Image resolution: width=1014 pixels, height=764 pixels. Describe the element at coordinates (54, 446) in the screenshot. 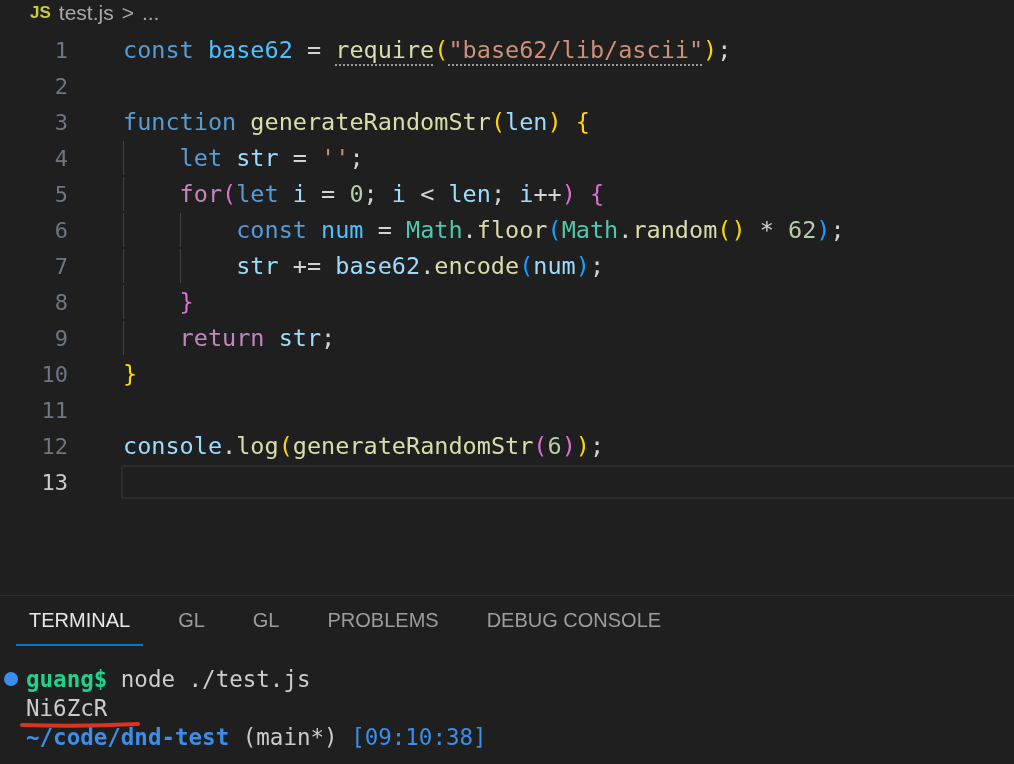

I see `line-number: 12` at that location.